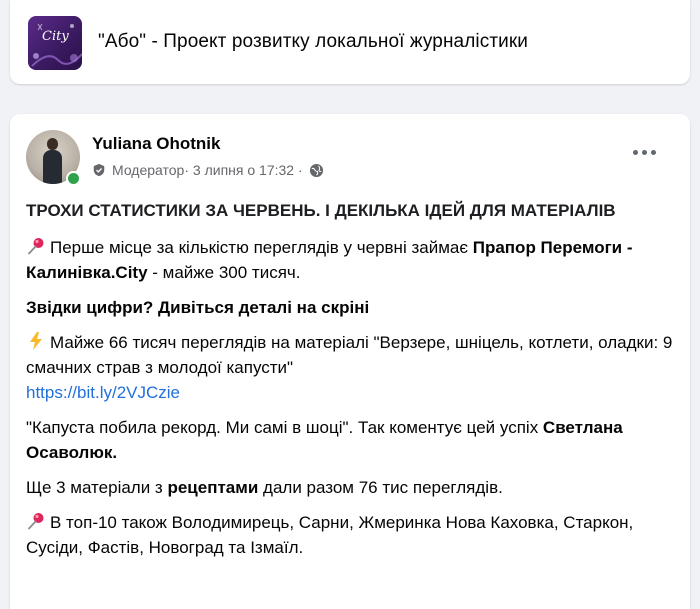  Describe the element at coordinates (198, 307) in the screenshot. I see `text-source: Звідки цифри? Дивіться деталі на скріні` at that location.